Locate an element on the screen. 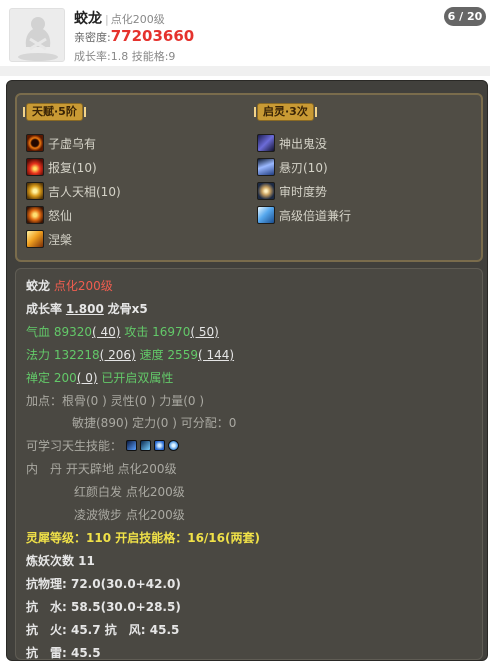 The image size is (490, 661). growth-row: 成长率 1.800 龙骨x5 is located at coordinates (87, 309).